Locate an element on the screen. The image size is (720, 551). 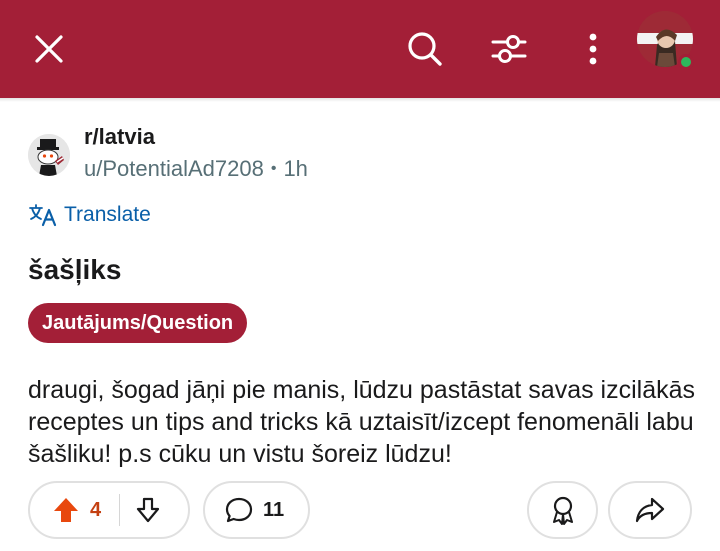
comment-icon is located at coordinates (239, 510).